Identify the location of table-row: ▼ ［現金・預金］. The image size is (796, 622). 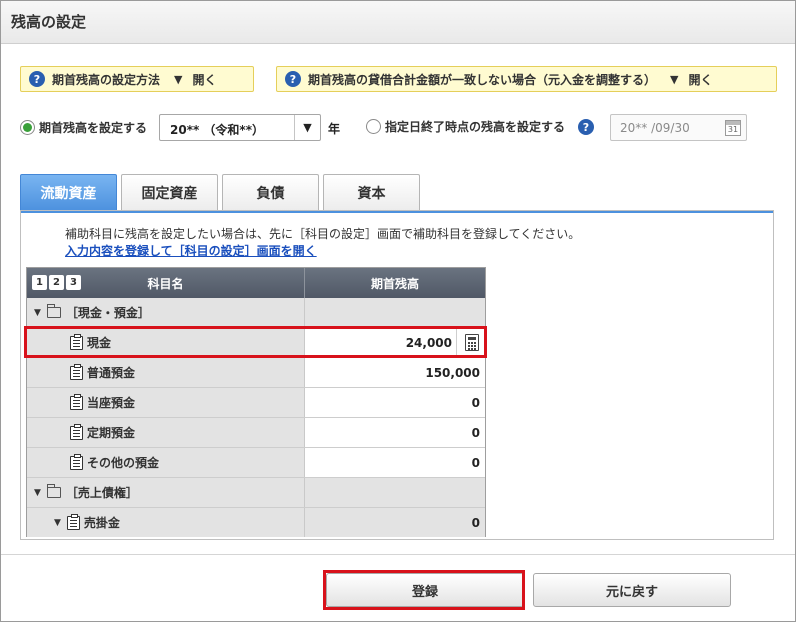
(256, 313).